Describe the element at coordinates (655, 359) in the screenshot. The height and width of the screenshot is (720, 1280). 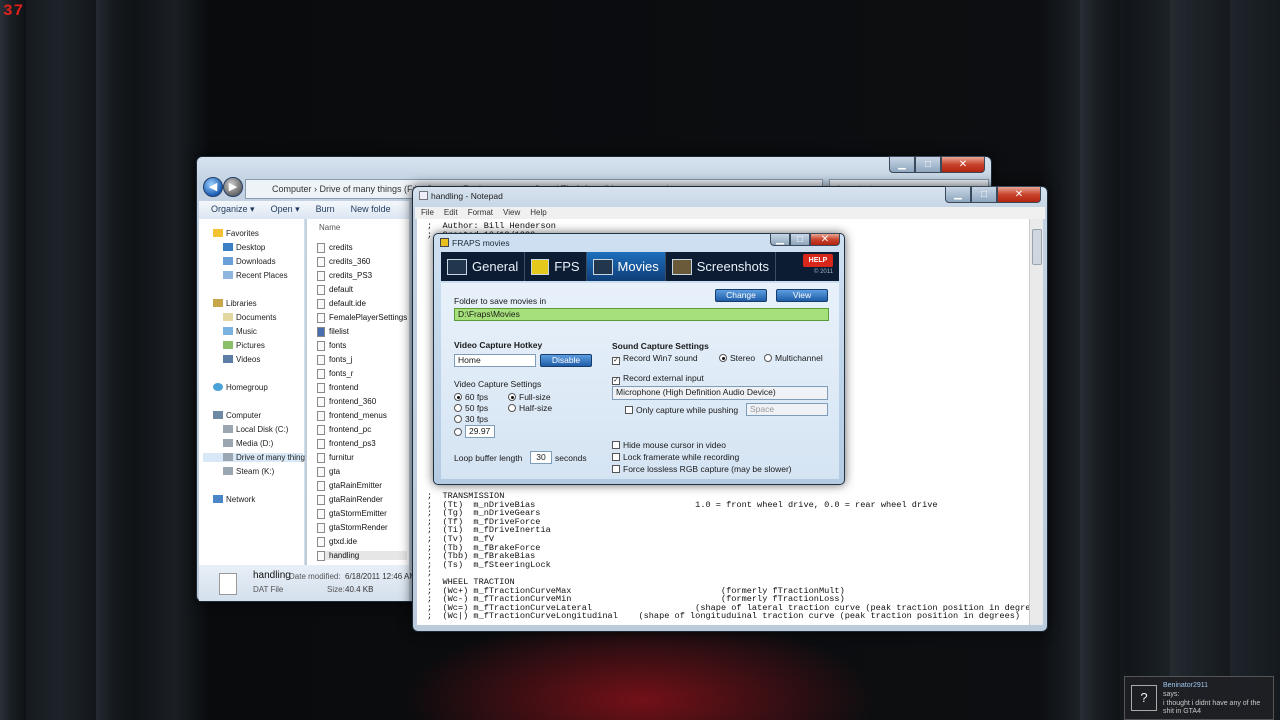
I see `record-win7-checkbox: ✓ Record Win7 sound` at that location.